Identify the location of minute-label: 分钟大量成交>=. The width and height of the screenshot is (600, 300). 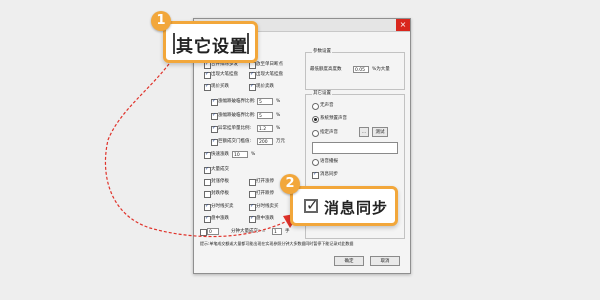
(248, 231).